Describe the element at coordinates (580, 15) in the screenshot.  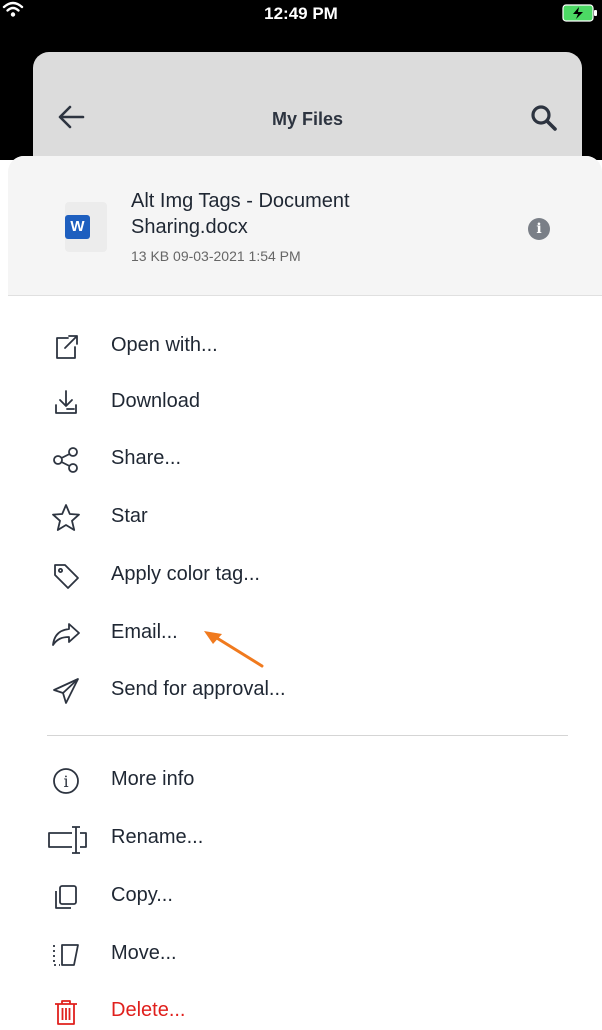
I see `battery-charging-icon` at that location.